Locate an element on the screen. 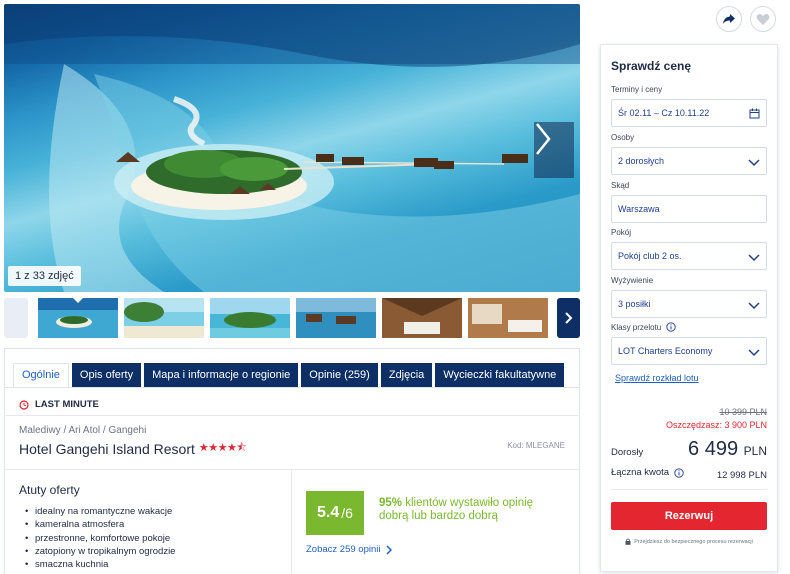 The image size is (790, 574). list-item: zatopiony w tropikalnym ogrodzie is located at coordinates (100, 552).